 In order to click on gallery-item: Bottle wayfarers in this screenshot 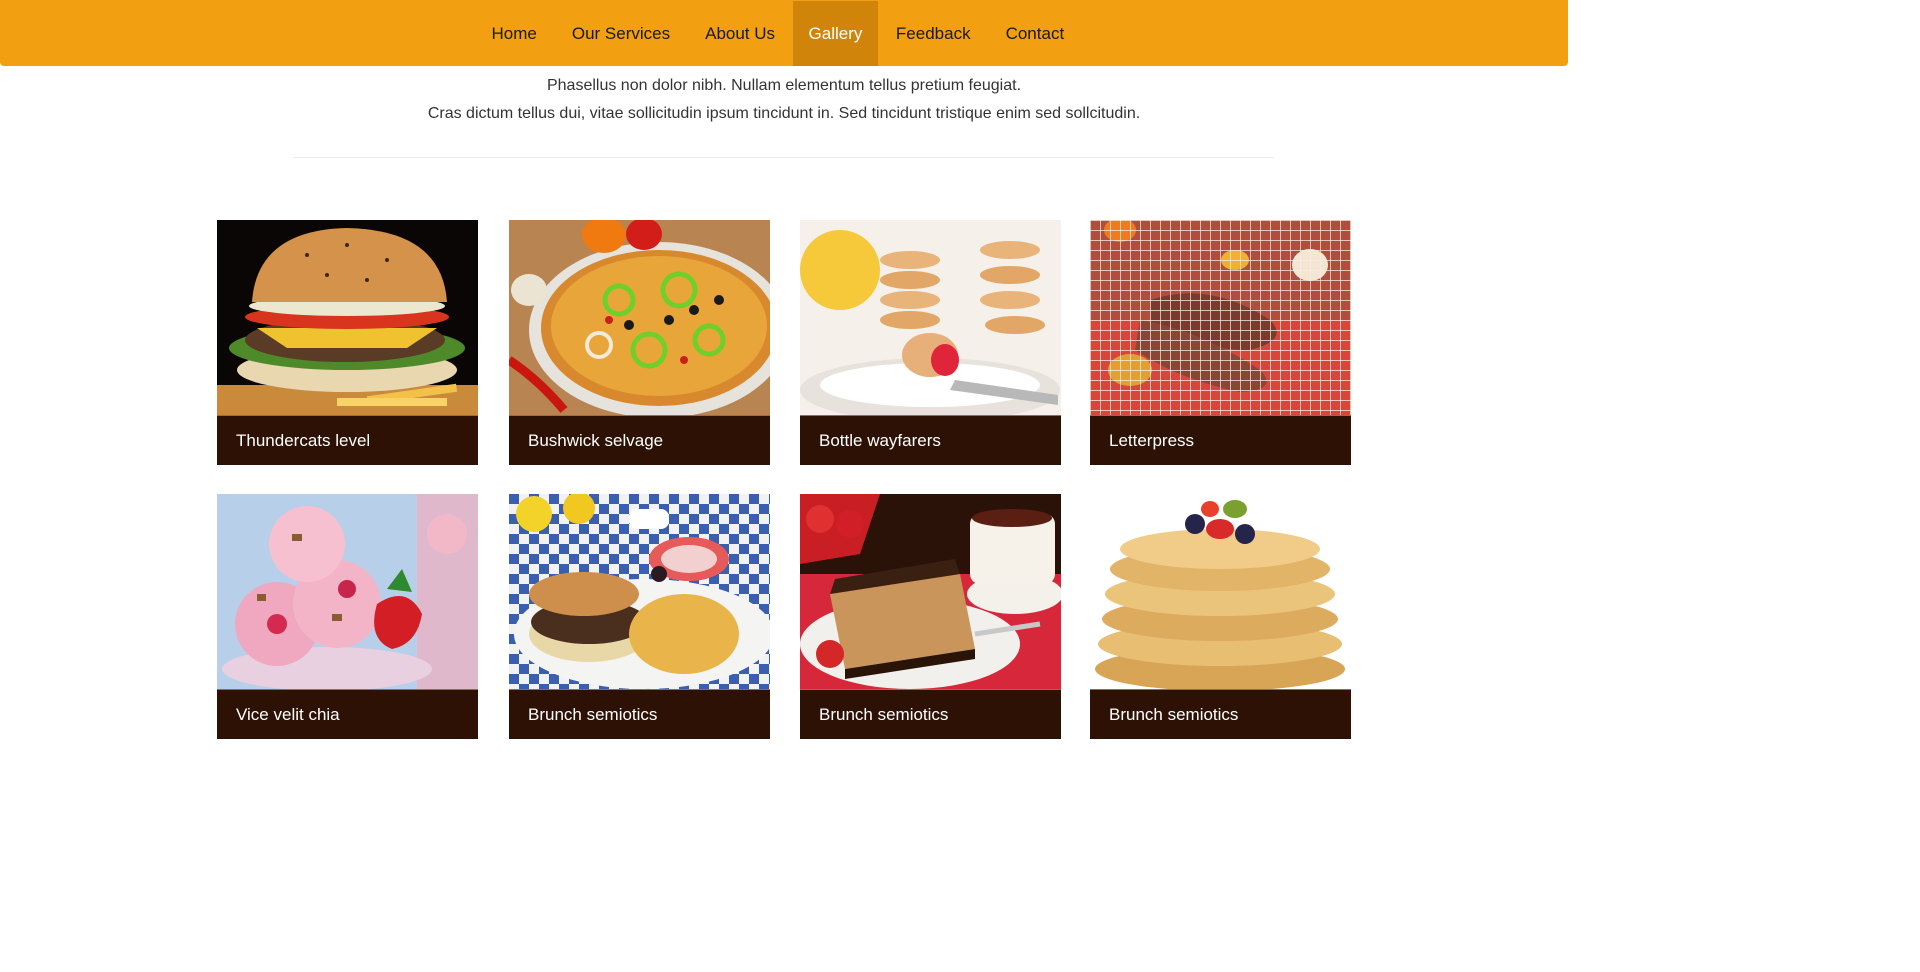, I will do `click(930, 342)`.